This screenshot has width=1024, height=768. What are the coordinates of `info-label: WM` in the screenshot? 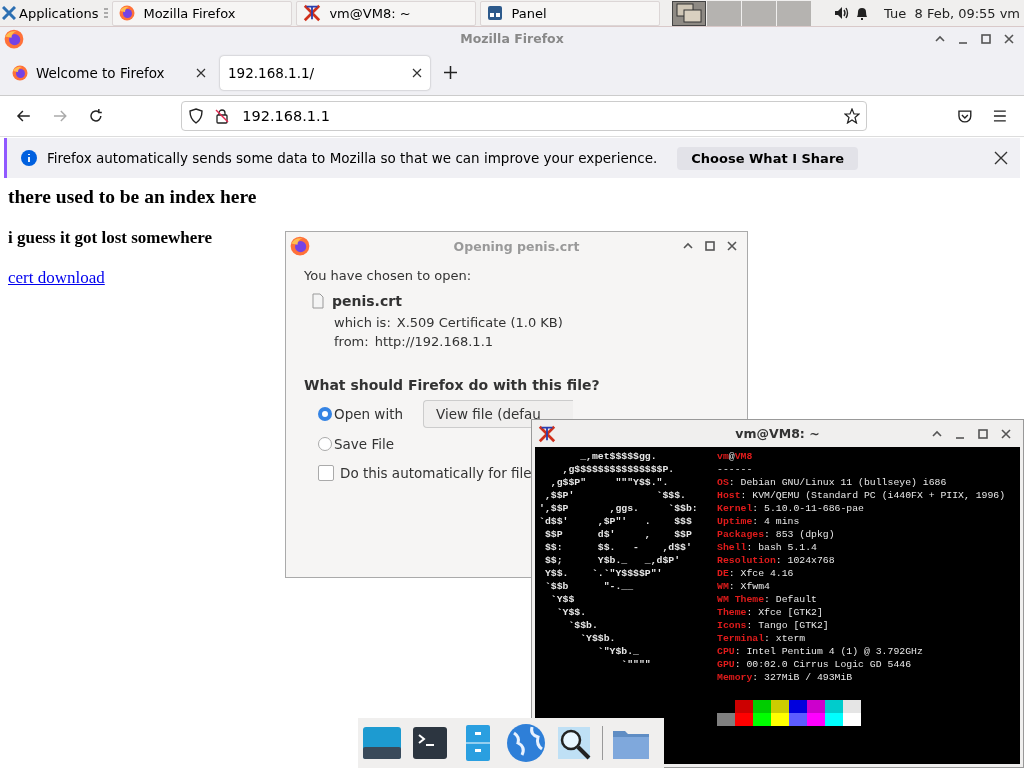 It's located at (723, 586).